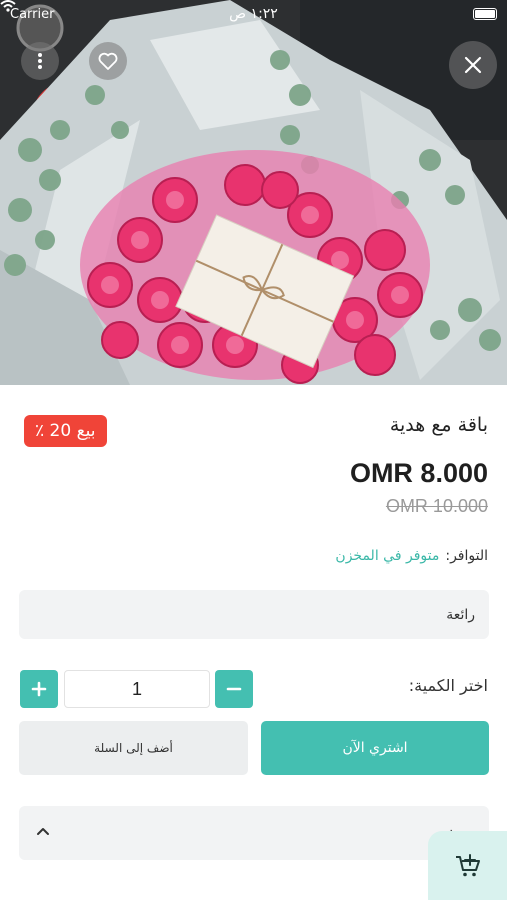  I want to click on availability: التوافر: متوفر في المخزن, so click(411, 556).